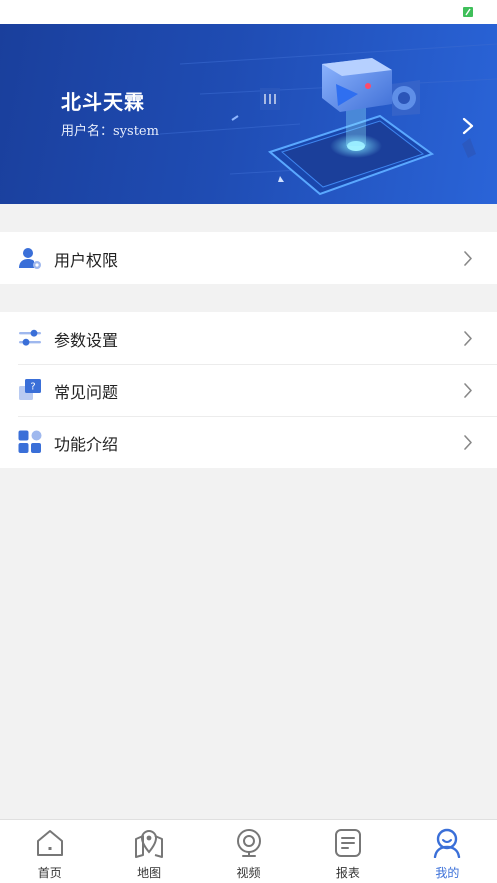 The image size is (497, 883). I want to click on sliders-icon, so click(30, 337).